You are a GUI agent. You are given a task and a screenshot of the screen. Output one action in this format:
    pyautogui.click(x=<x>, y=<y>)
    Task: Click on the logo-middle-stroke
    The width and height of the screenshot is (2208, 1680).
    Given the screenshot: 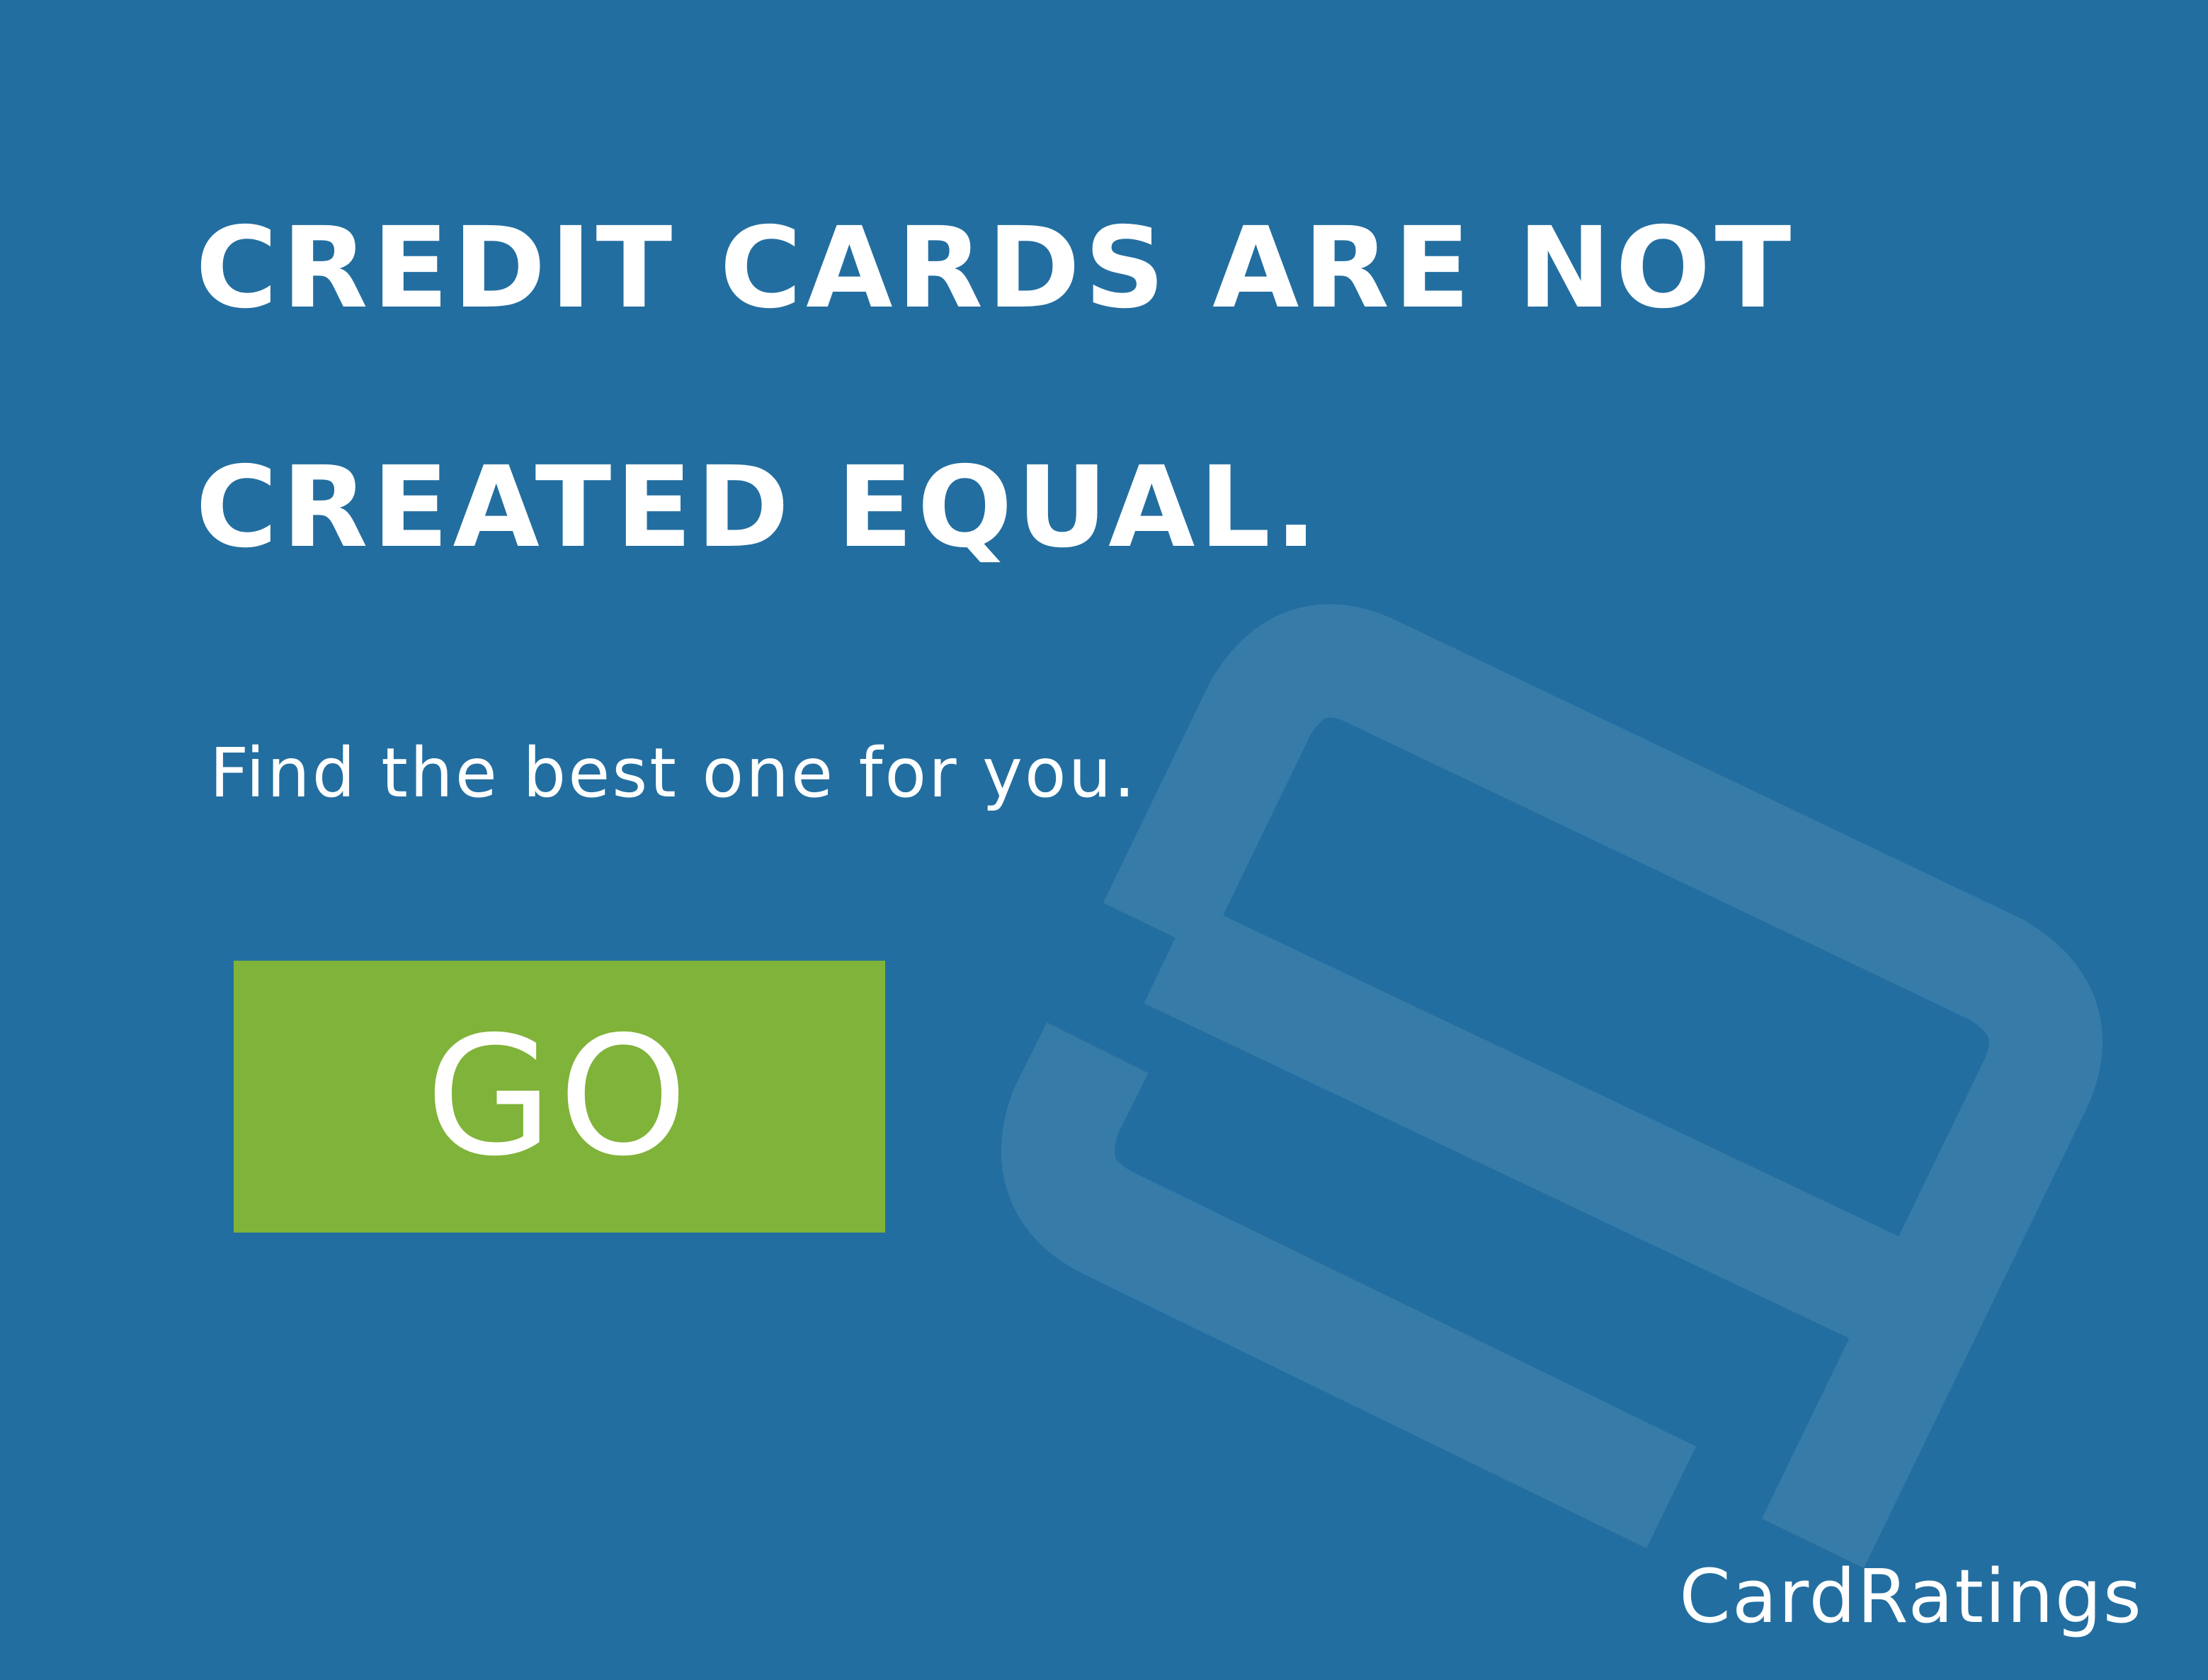 What is the action you would take?
    pyautogui.click(x=1560, y=1138)
    